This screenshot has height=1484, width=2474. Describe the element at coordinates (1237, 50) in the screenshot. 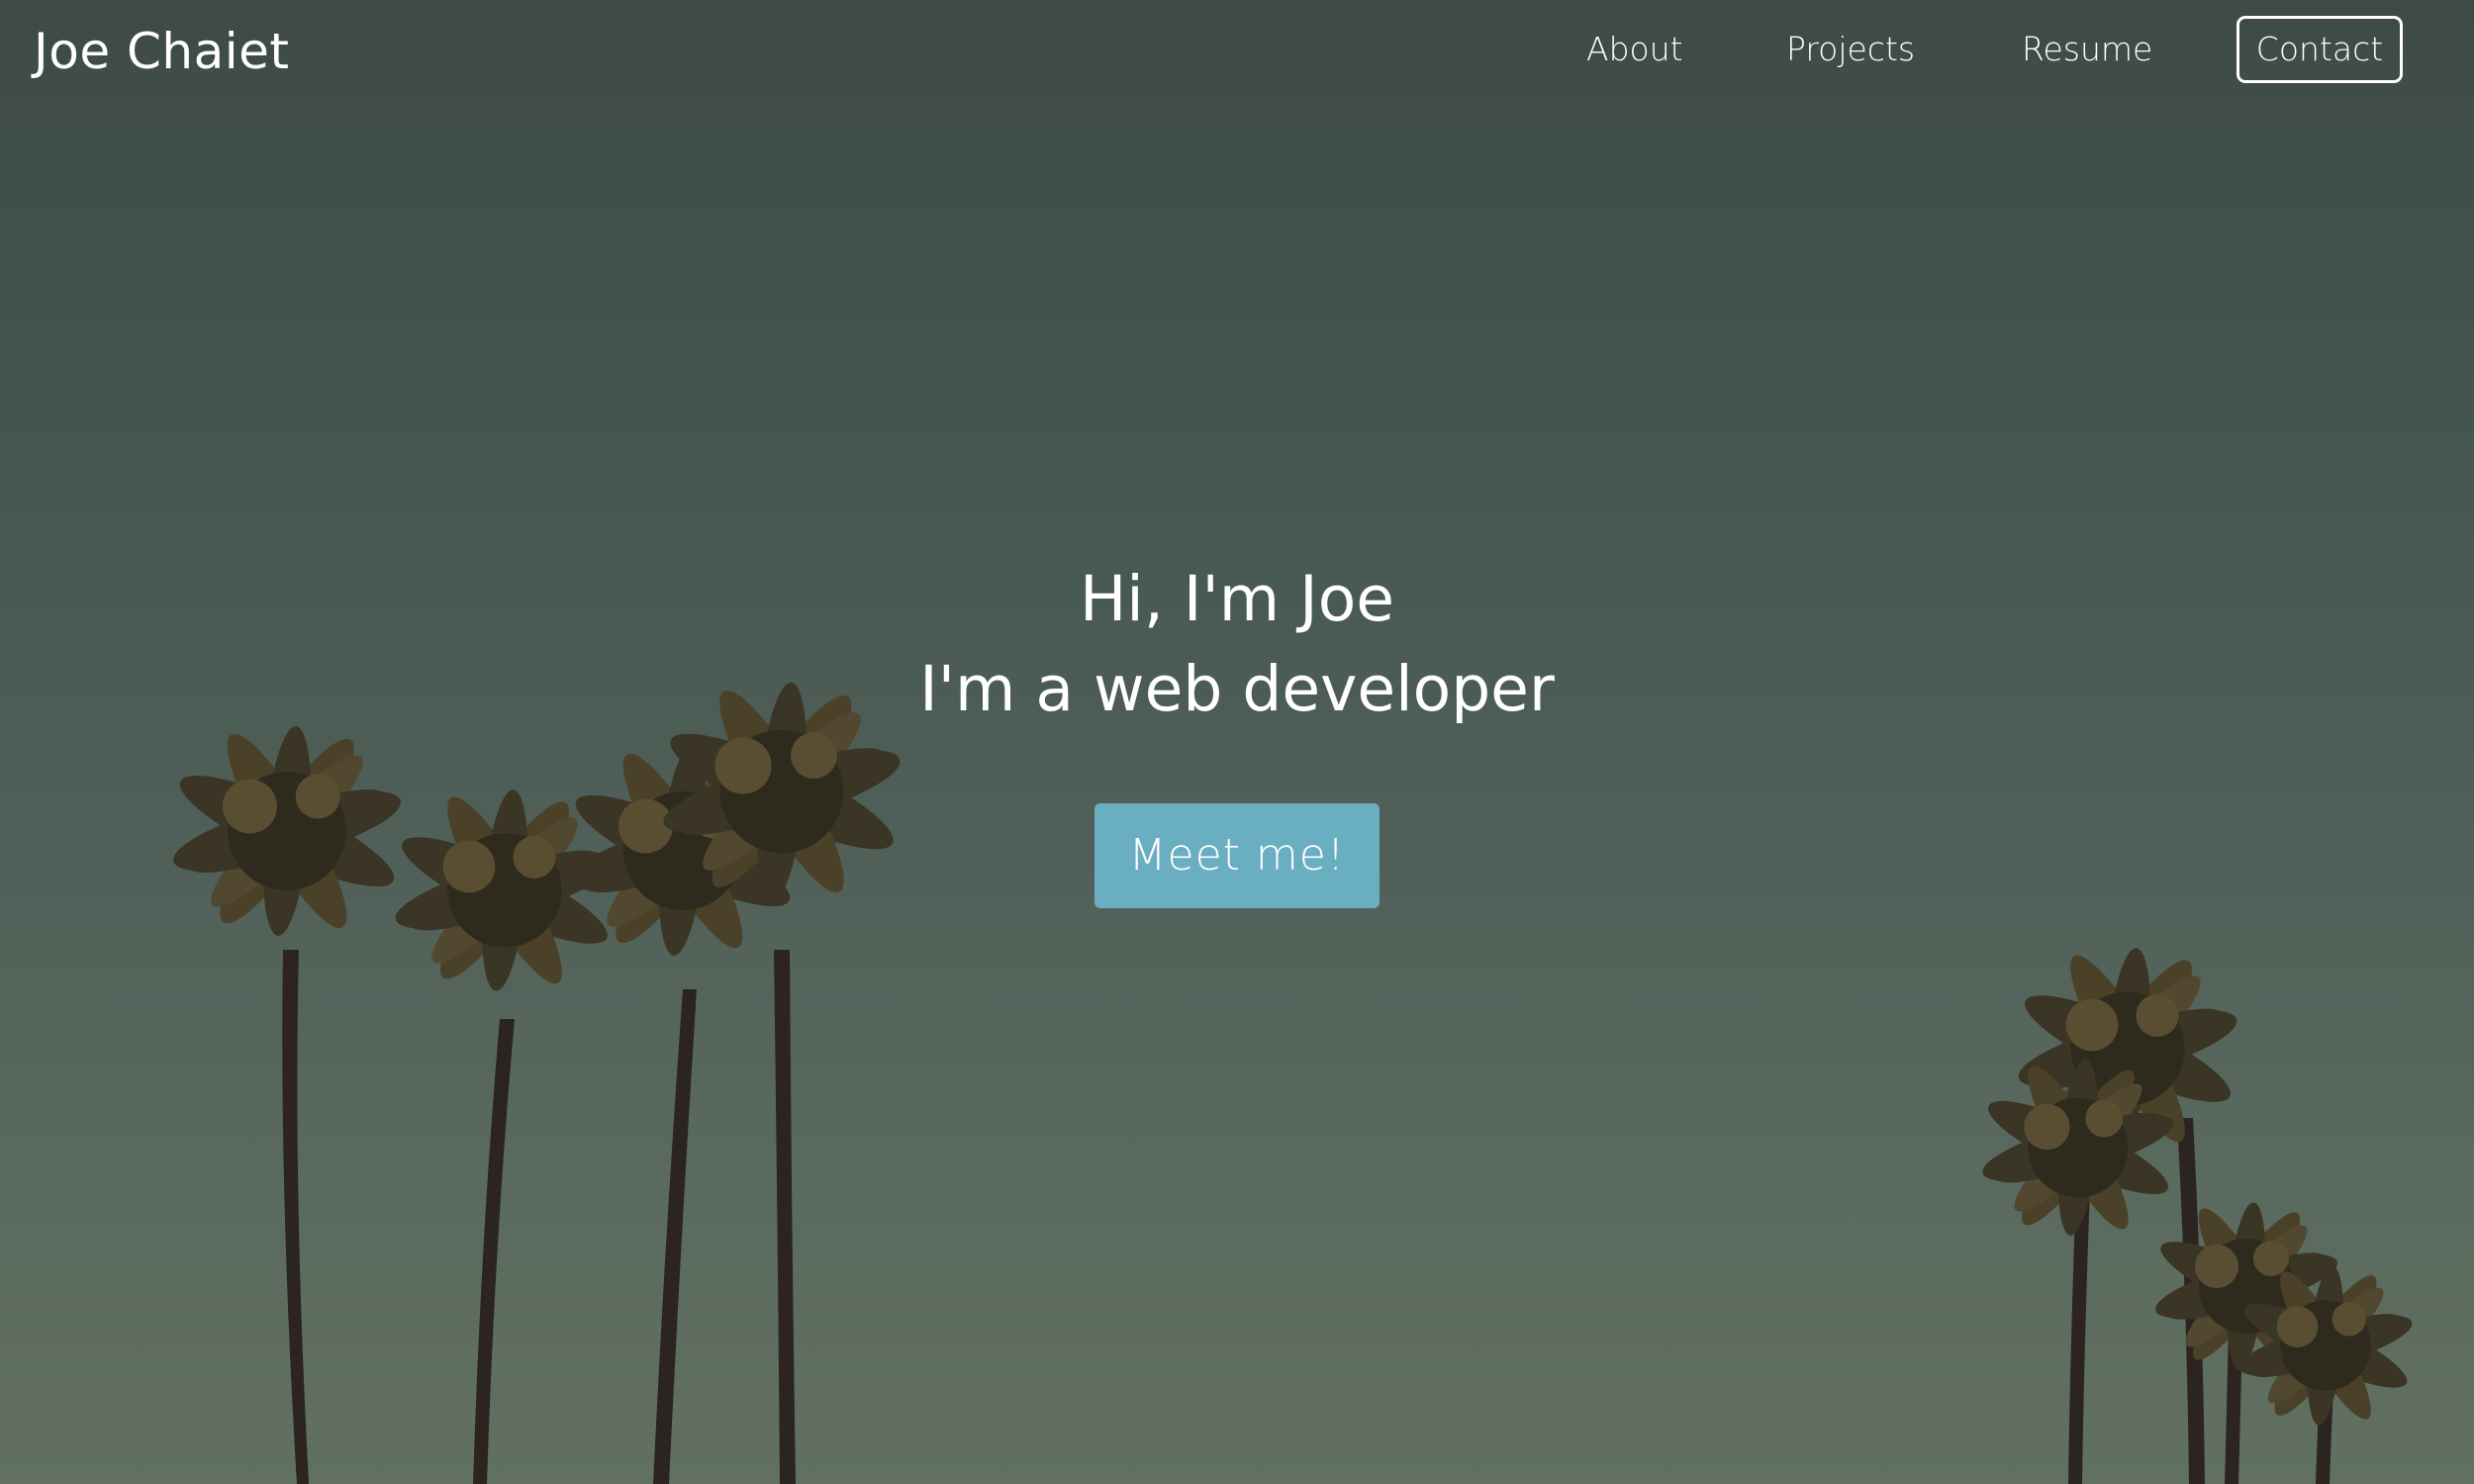

I see `top-navbar: Joe Chaiet About Projects Resume Contact` at that location.